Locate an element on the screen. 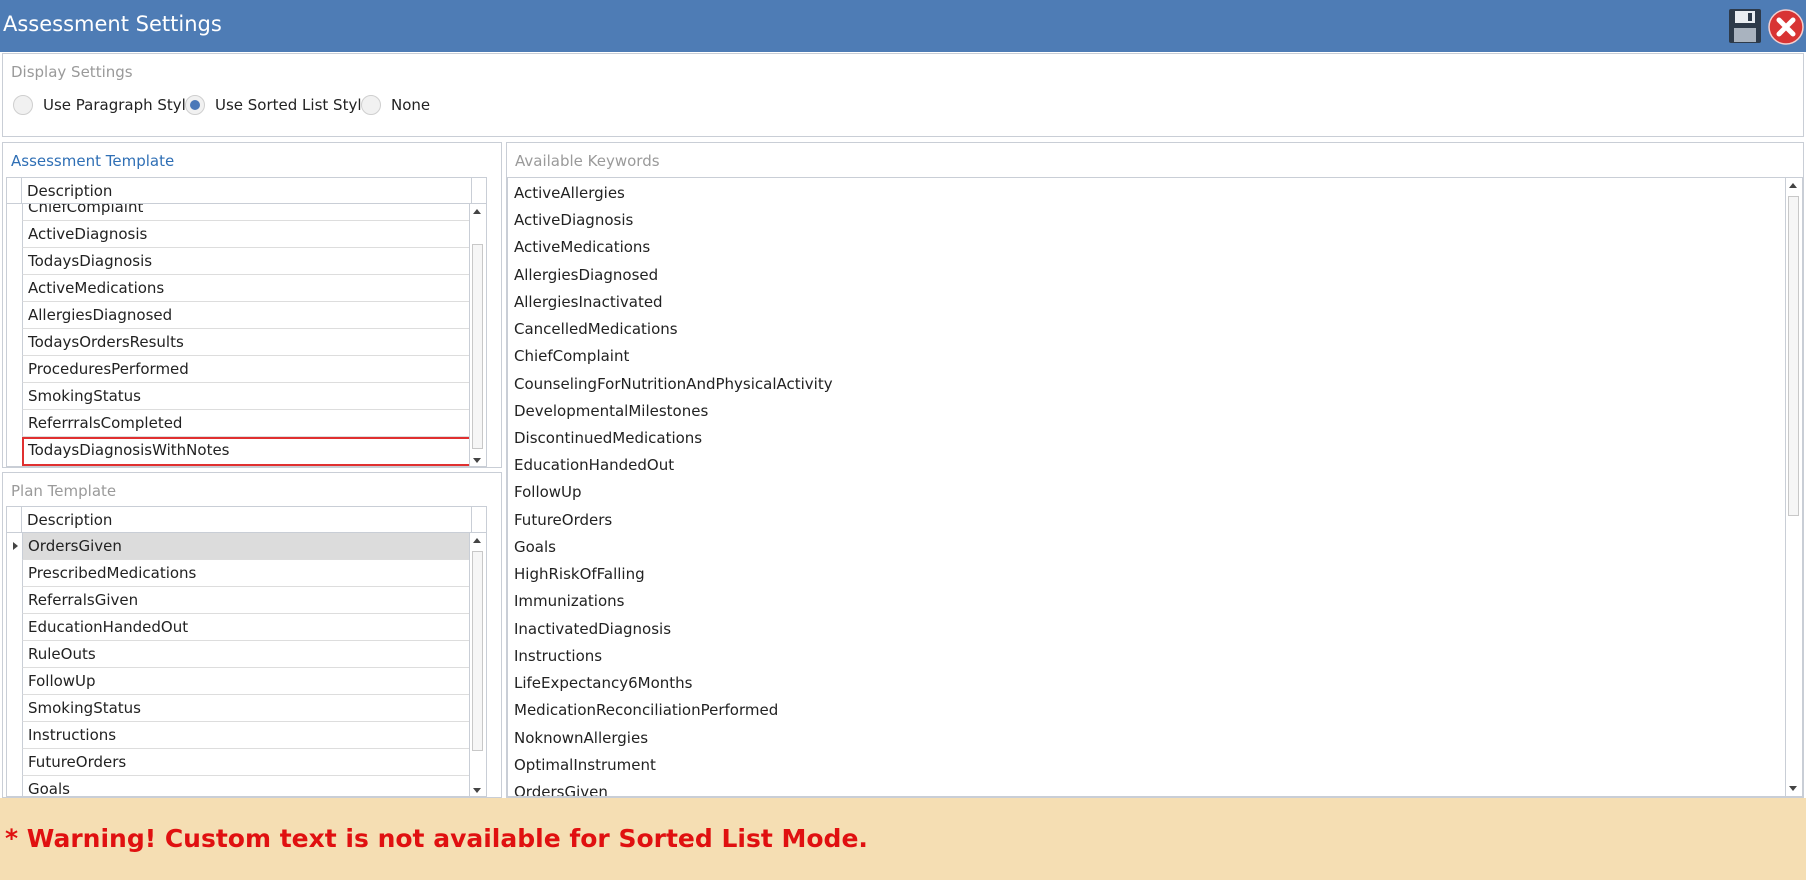  table-row: EducationHandedOut is located at coordinates (246, 627).